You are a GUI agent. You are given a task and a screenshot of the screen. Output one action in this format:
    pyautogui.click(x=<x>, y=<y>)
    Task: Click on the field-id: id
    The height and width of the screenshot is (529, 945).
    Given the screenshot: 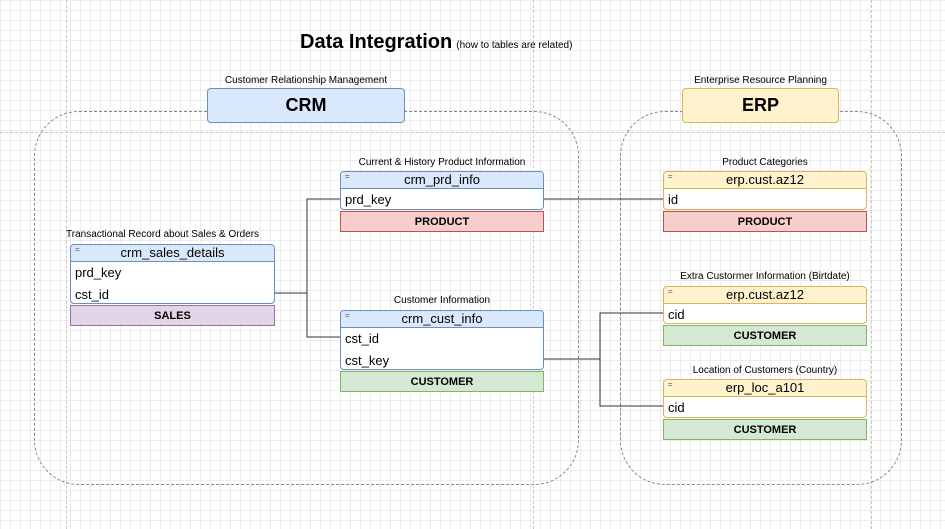 What is the action you would take?
    pyautogui.click(x=765, y=200)
    